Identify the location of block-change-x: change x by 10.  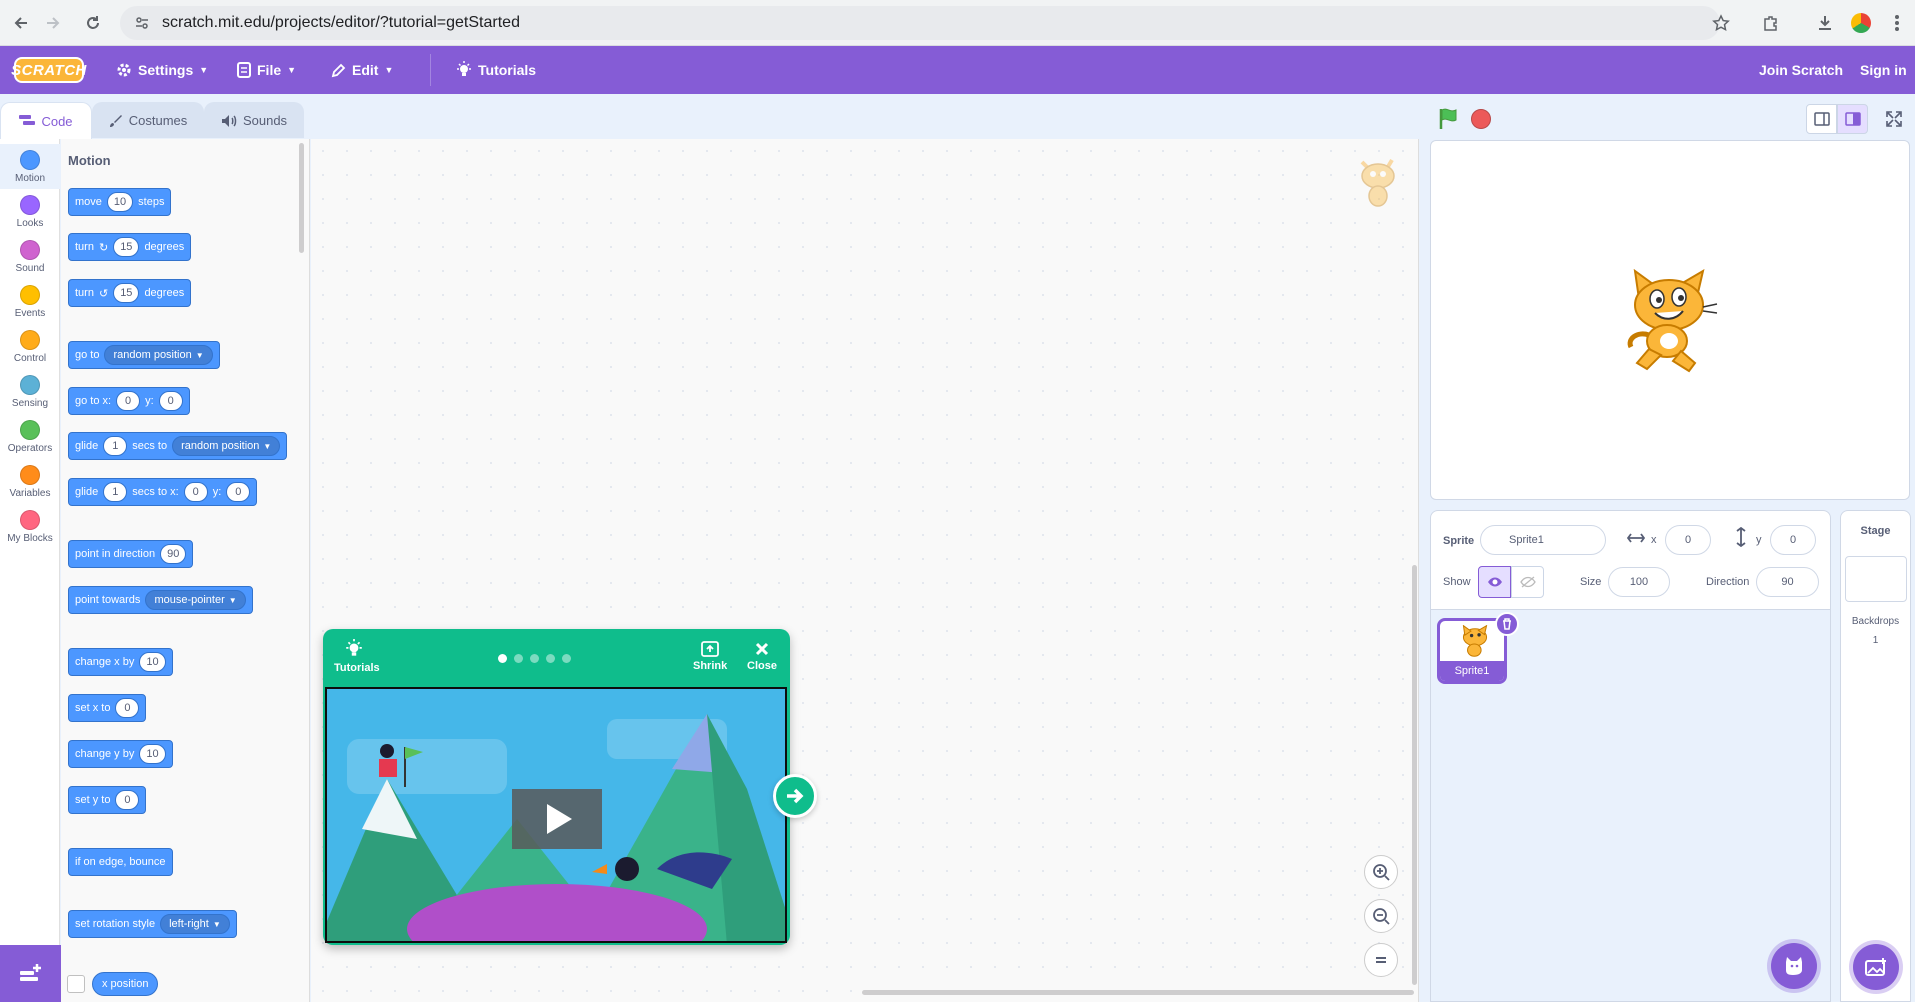
(120, 662).